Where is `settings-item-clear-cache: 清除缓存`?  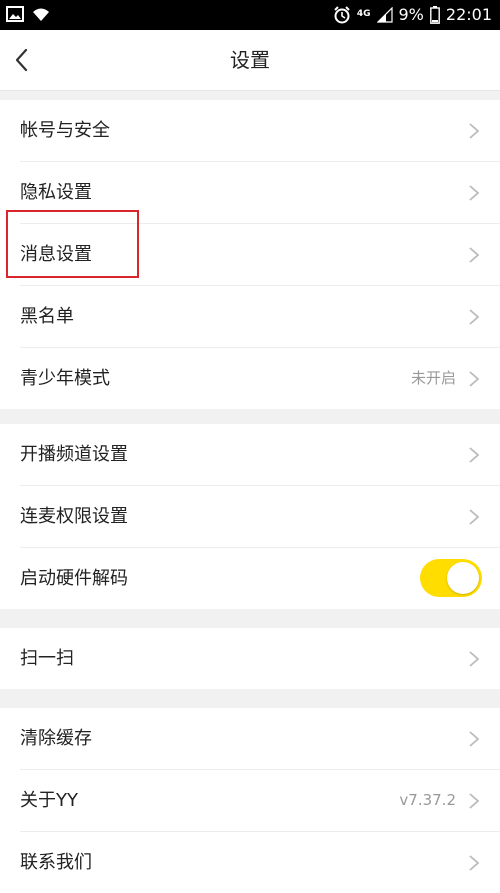 settings-item-clear-cache: 清除缓存 is located at coordinates (260, 739).